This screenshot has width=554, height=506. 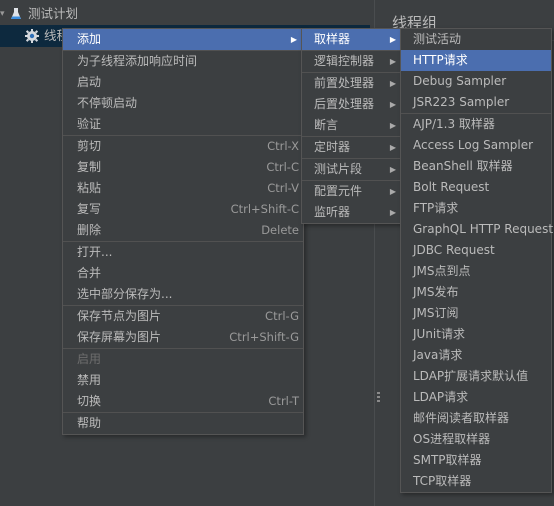 I want to click on menu-item-access-log-sampler: Access Log Sampler, so click(x=476, y=145).